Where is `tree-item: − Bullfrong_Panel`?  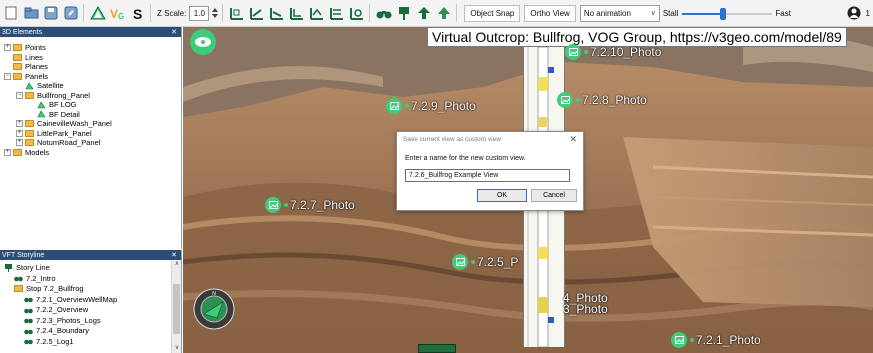 tree-item: − Bullfrong_Panel is located at coordinates (53, 95).